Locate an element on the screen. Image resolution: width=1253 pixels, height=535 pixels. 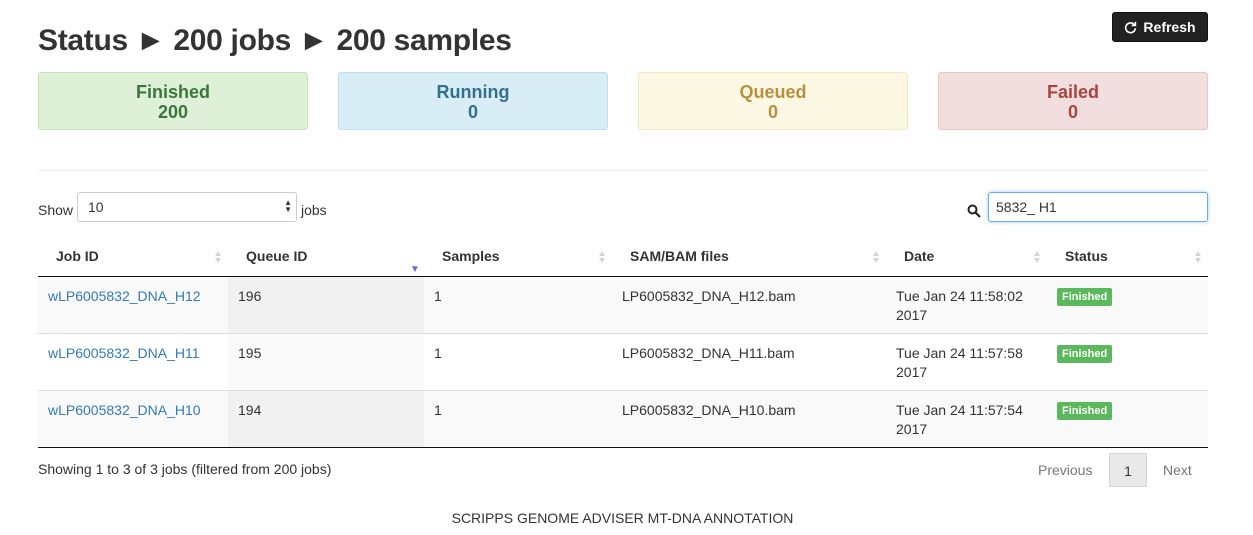
date-cell: Tue Jan 24 11:57:54 is located at coordinates (959, 410).